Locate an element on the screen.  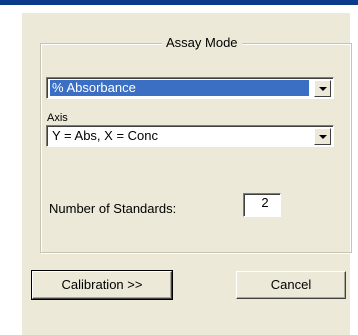
axis-dropdown: Y = Abs, X = Conc is located at coordinates (190, 136).